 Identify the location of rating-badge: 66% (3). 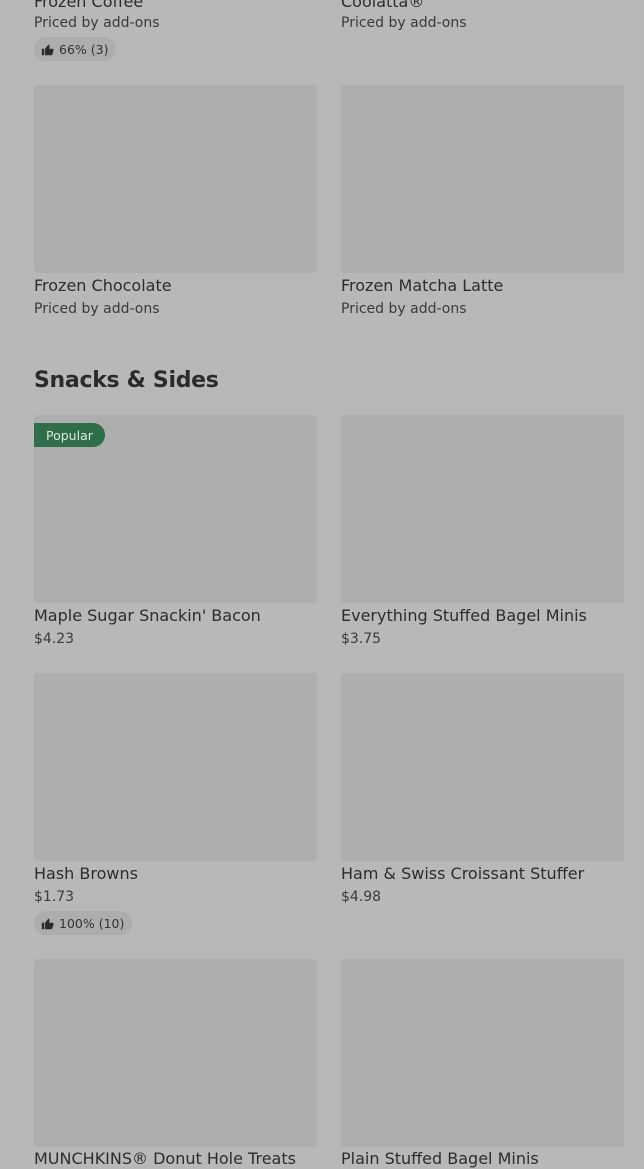
(75, 49).